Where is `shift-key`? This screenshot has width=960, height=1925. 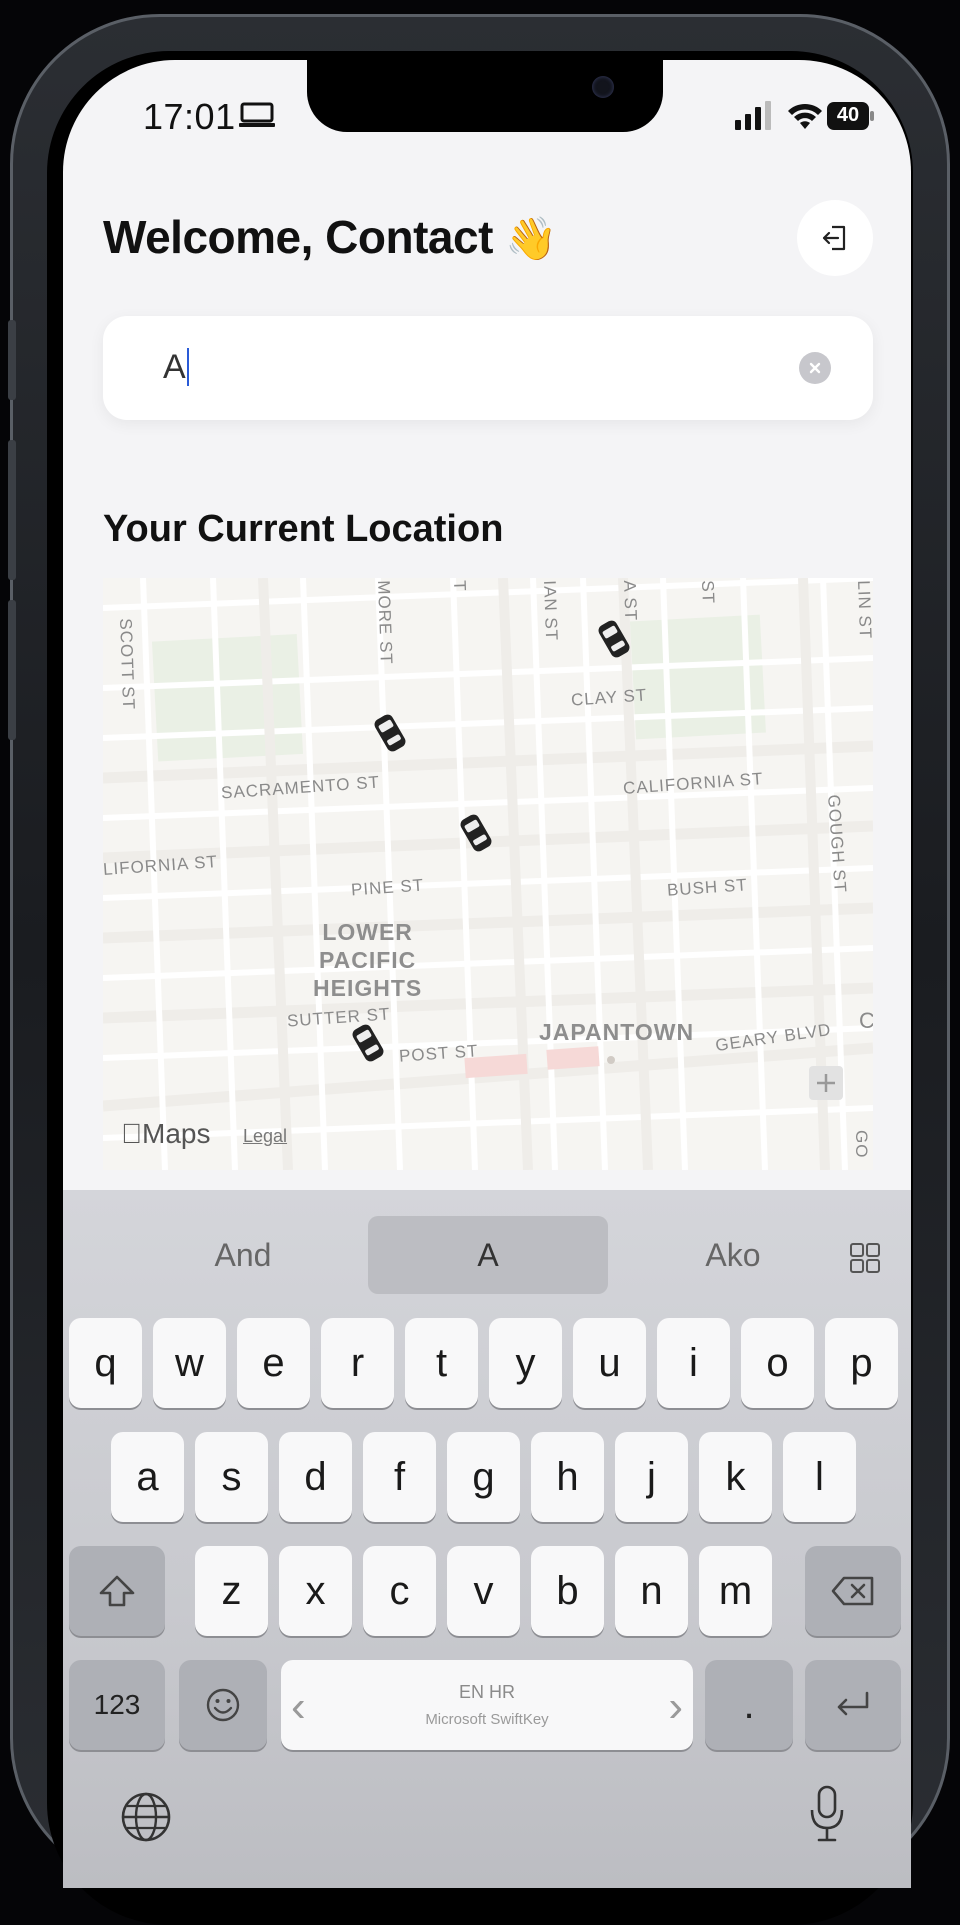
shift-key is located at coordinates (117, 1591).